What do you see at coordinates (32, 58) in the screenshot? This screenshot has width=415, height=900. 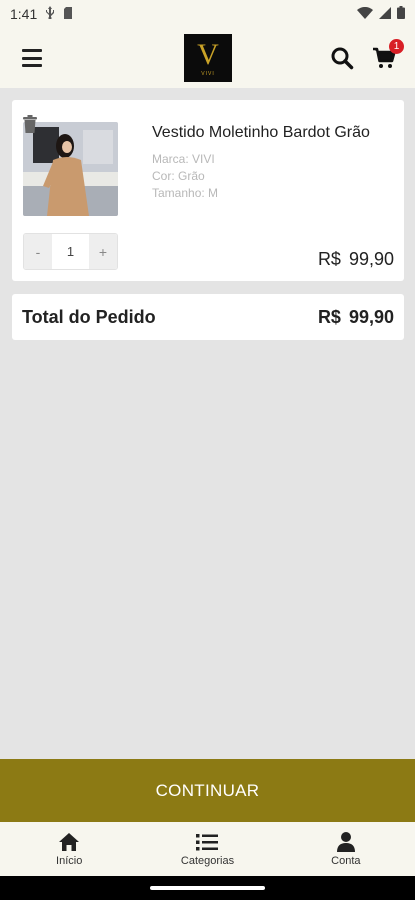 I see `menu-icon` at bounding box center [32, 58].